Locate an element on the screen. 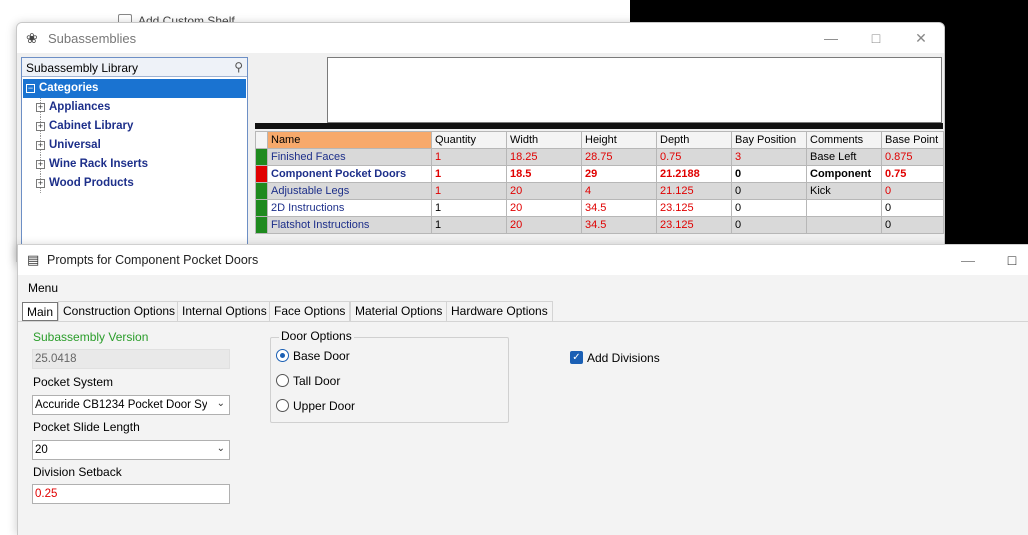 This screenshot has width=1028, height=535. close-icon: ✕ is located at coordinates (921, 38).